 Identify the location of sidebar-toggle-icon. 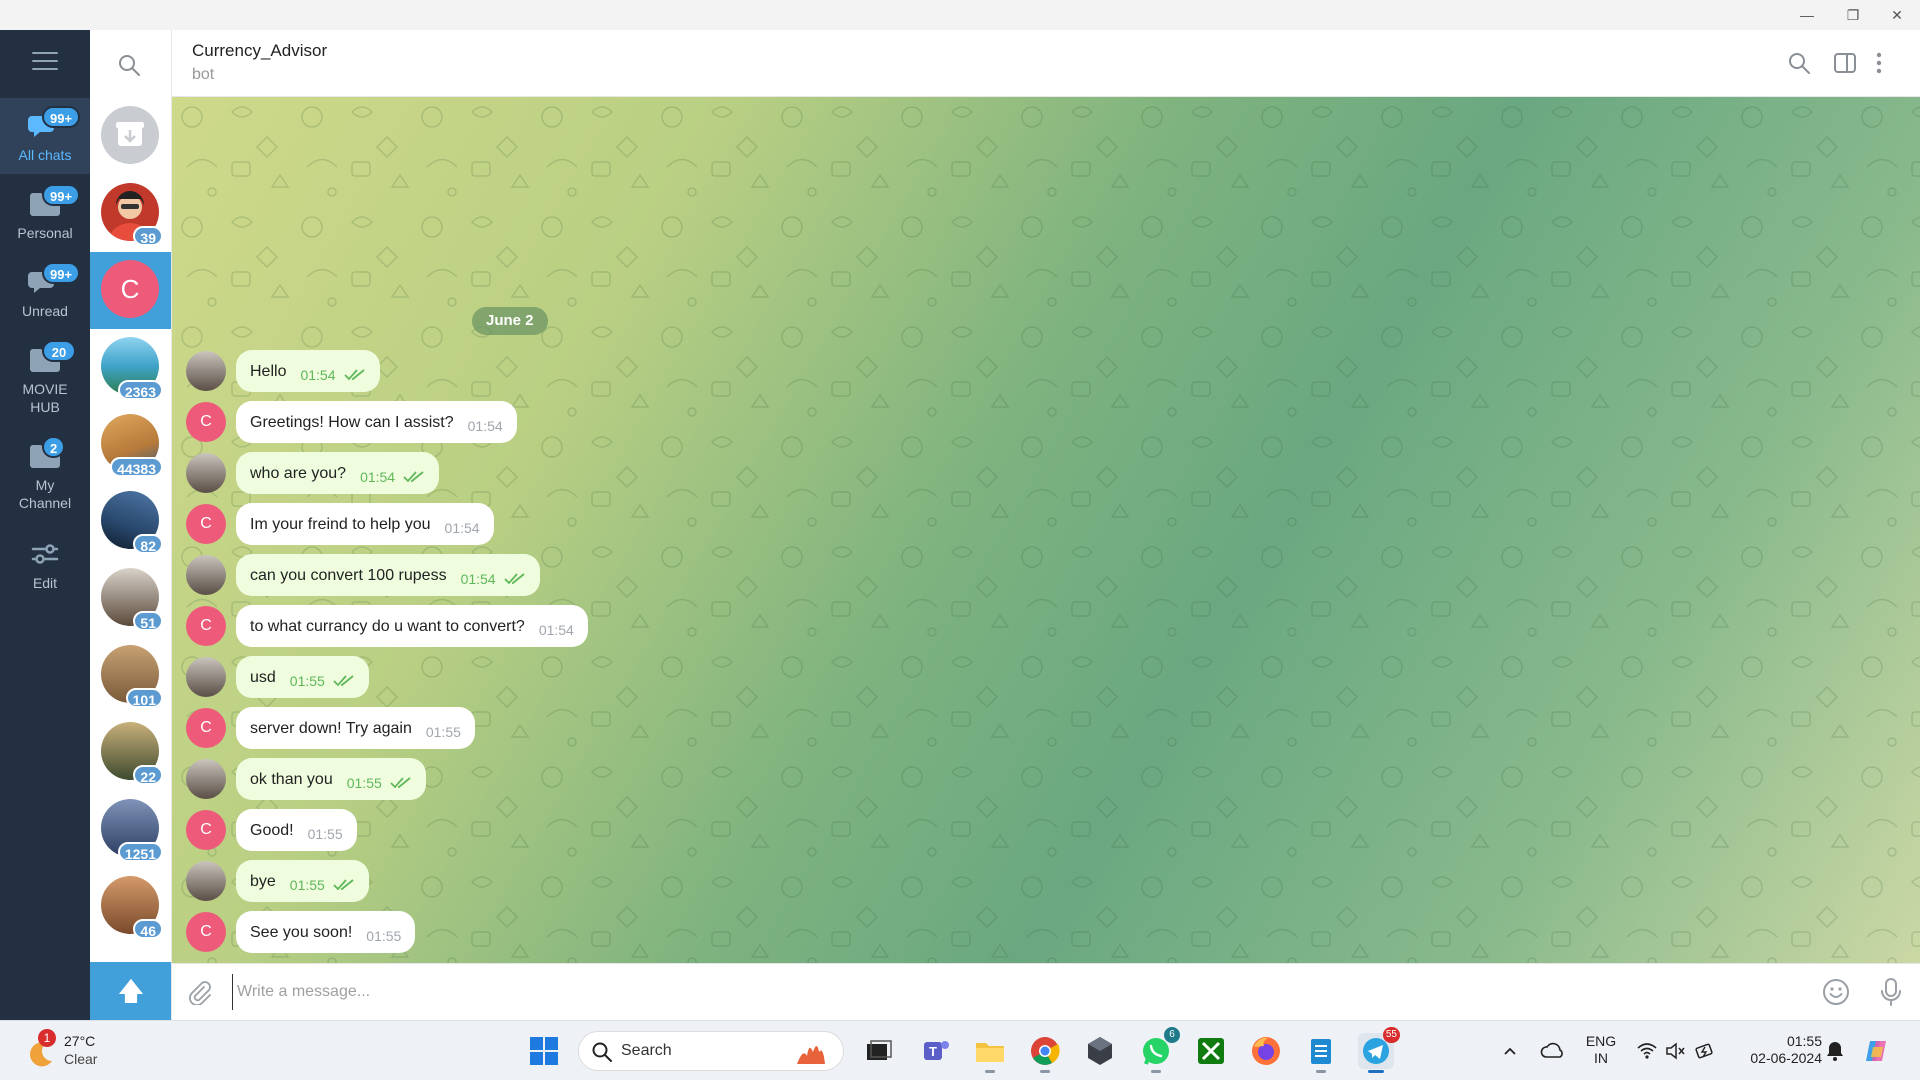
(1845, 63).